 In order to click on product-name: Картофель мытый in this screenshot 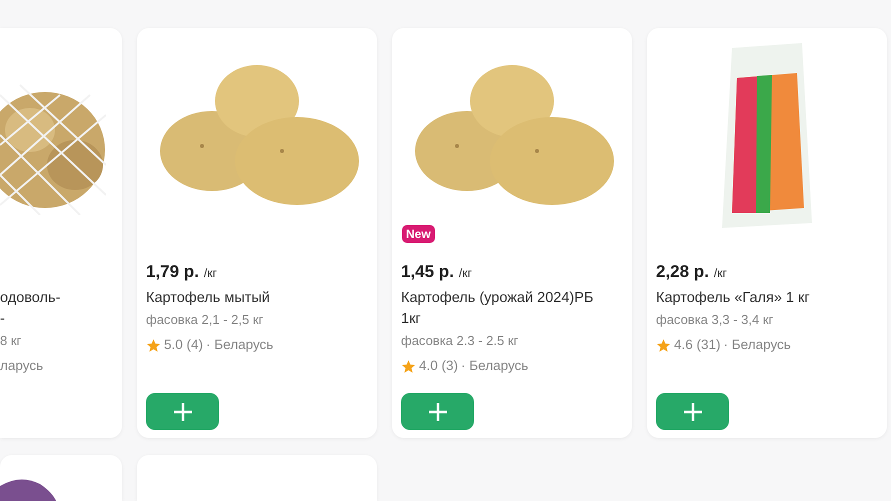, I will do `click(208, 298)`.